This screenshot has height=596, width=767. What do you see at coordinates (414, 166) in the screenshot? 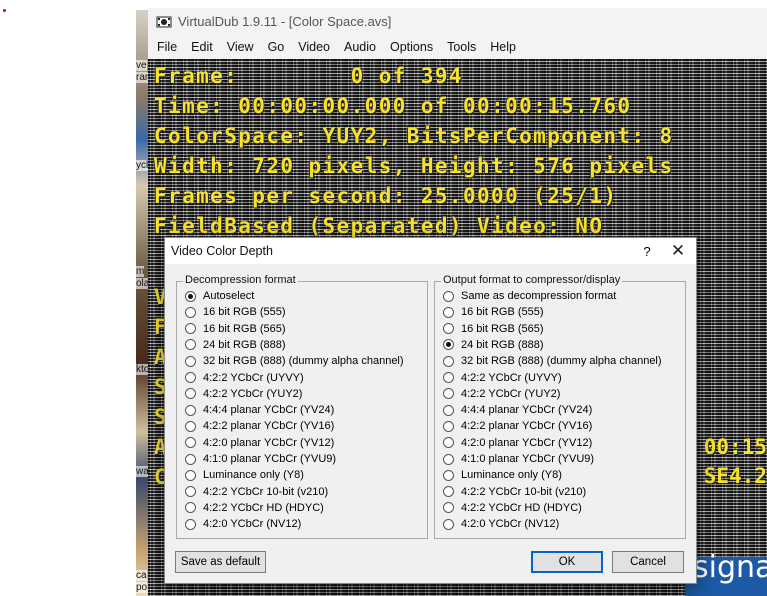
I see `overlay-dimensions-line: Width: 720 pixels, Height: 576 pixels` at bounding box center [414, 166].